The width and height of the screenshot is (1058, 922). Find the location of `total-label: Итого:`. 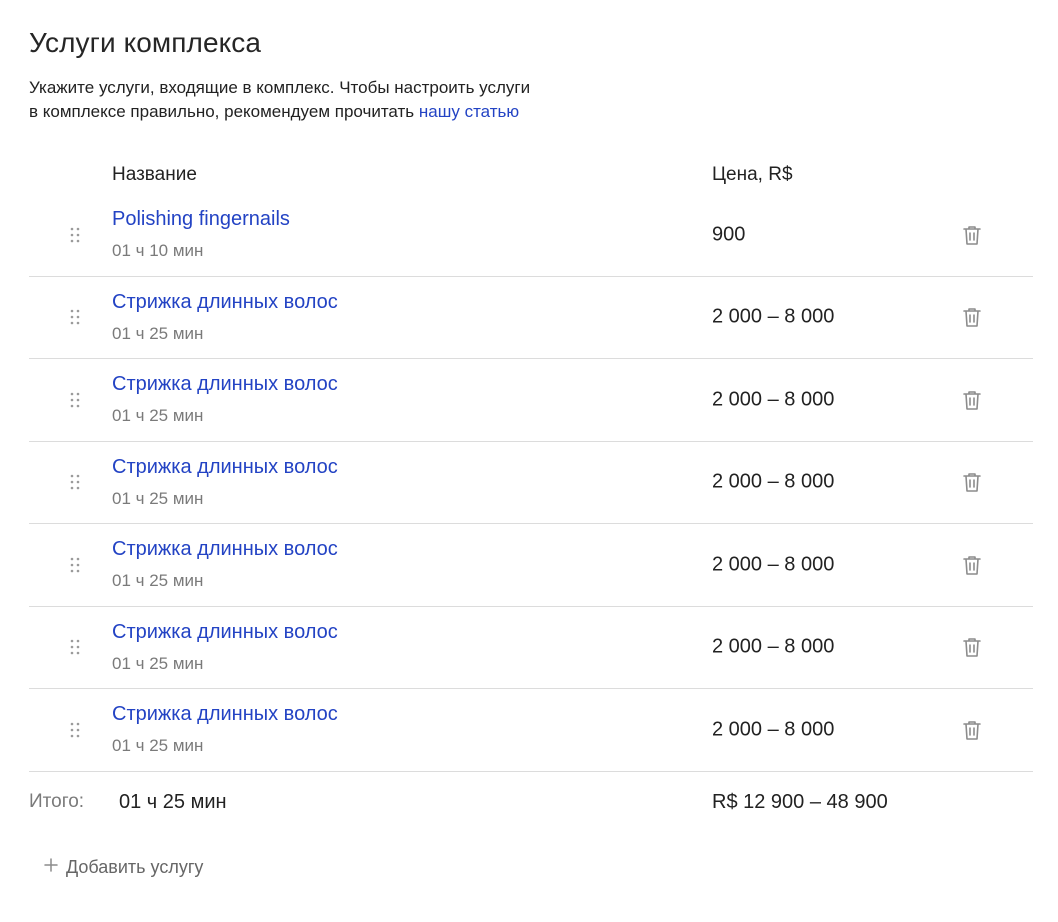

total-label: Итого: is located at coordinates (57, 801).